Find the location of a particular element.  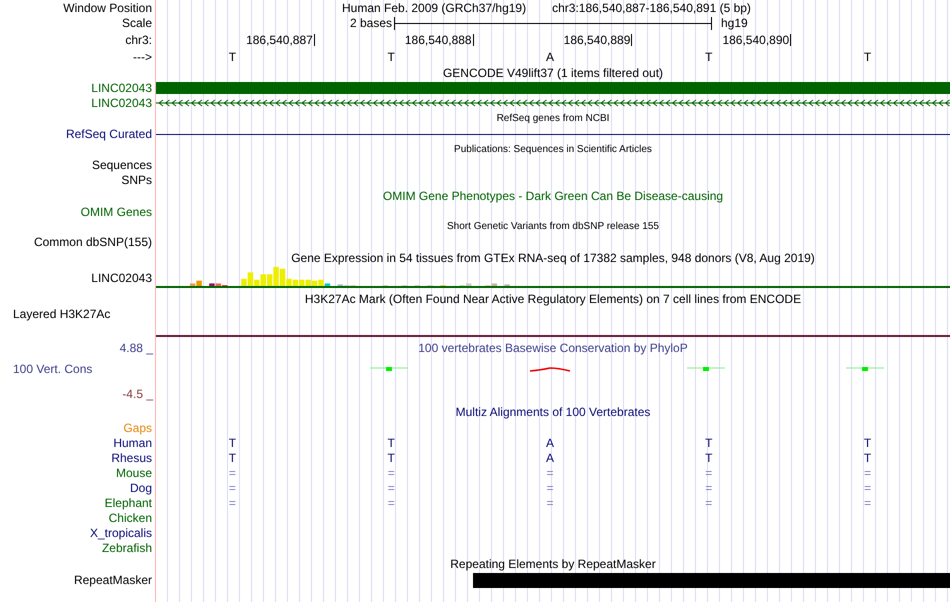

scale-text: 2 bases is located at coordinates (371, 23).